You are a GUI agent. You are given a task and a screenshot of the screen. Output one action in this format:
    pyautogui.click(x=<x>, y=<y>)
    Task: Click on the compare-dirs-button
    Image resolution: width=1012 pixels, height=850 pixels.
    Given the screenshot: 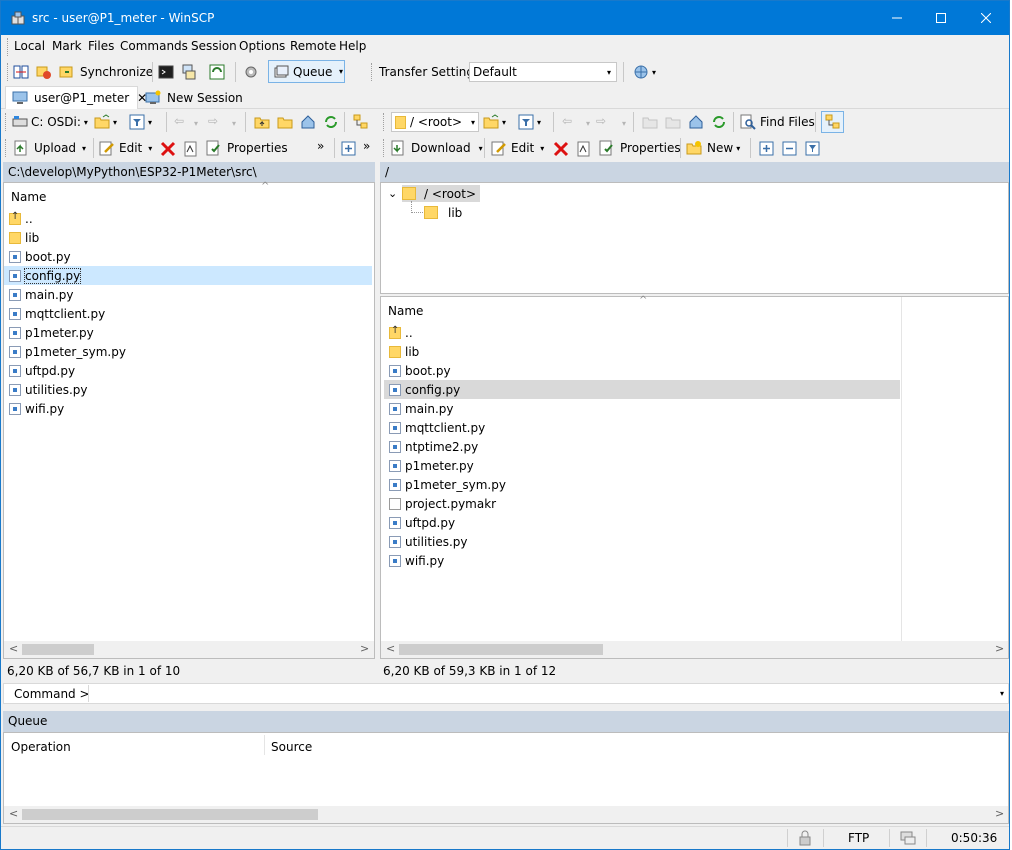 What is the action you would take?
    pyautogui.click(x=21, y=72)
    